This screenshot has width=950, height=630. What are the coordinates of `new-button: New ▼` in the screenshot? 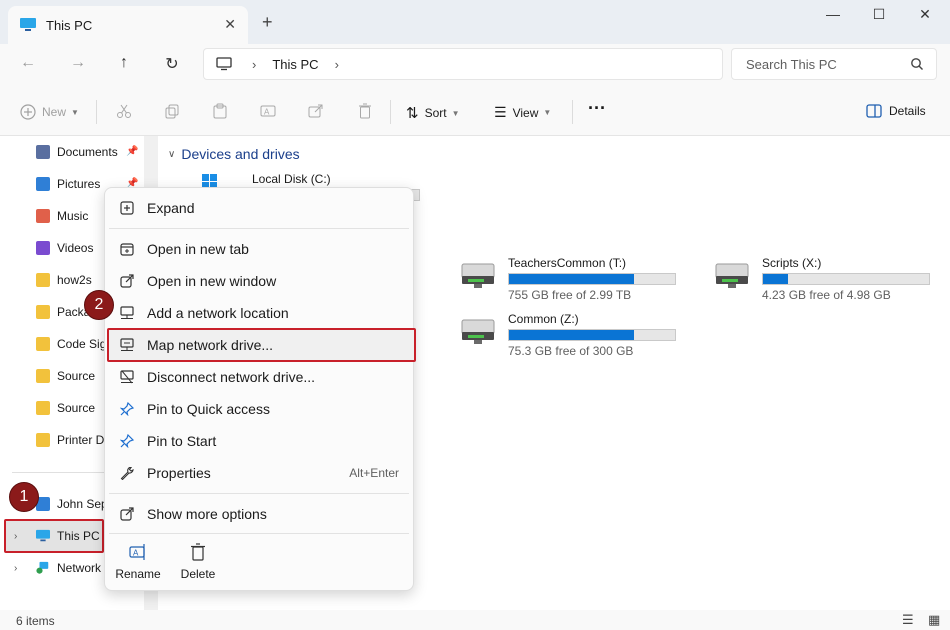 It's located at (49, 112).